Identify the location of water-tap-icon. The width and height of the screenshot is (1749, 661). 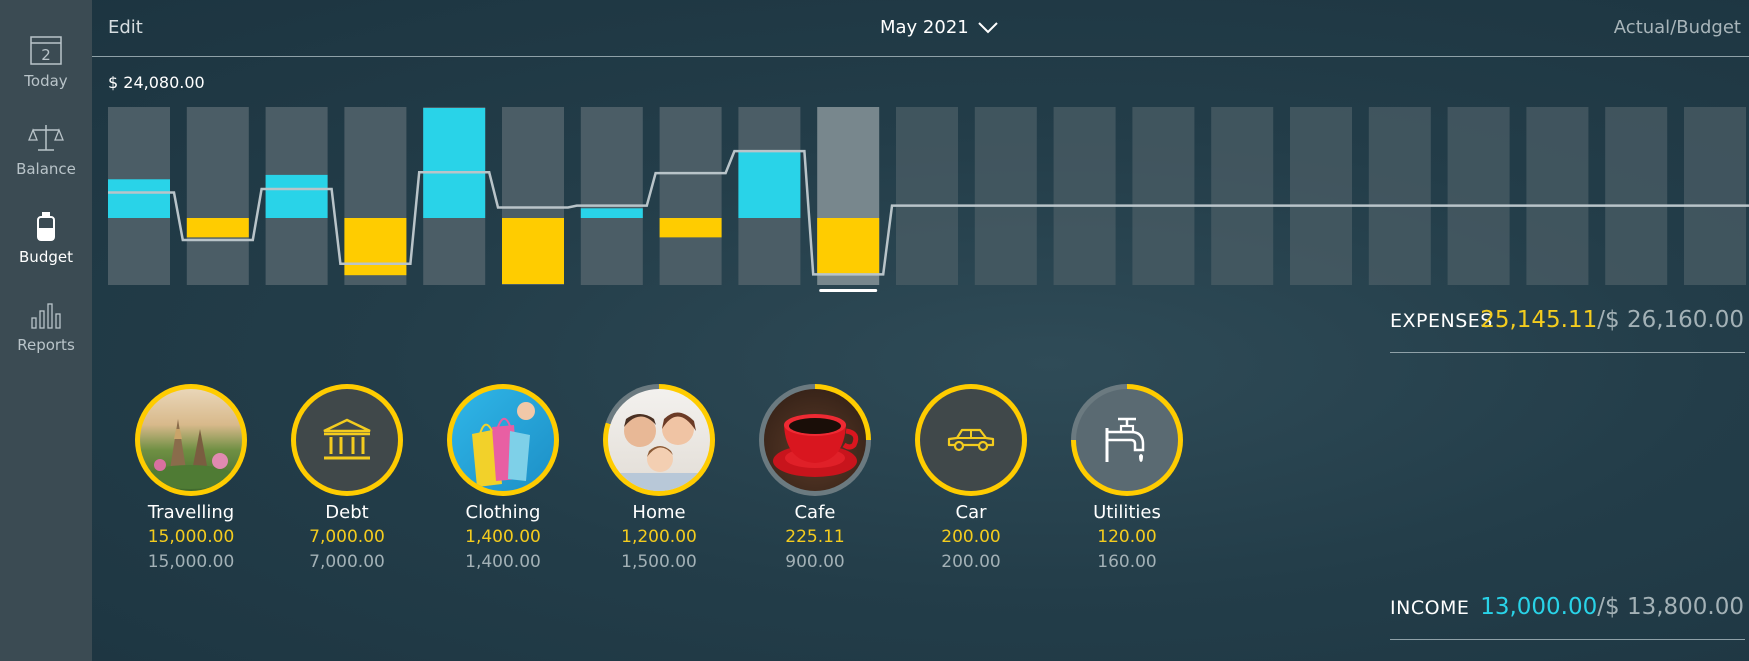
(1127, 440).